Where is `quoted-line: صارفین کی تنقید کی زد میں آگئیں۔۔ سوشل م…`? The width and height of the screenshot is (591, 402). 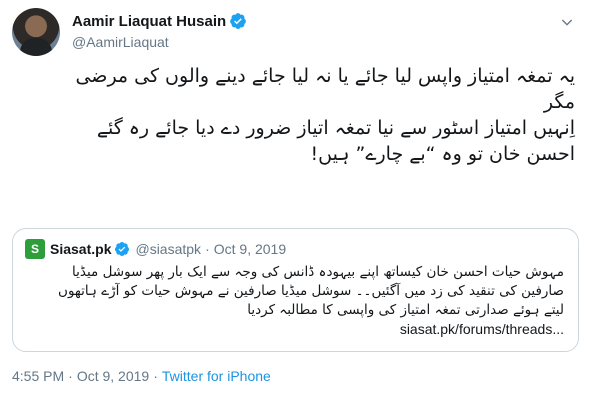
quoted-line: صارفین کی تنقید کی زد میں آگئیں۔۔ سوشل م… is located at coordinates (311, 291).